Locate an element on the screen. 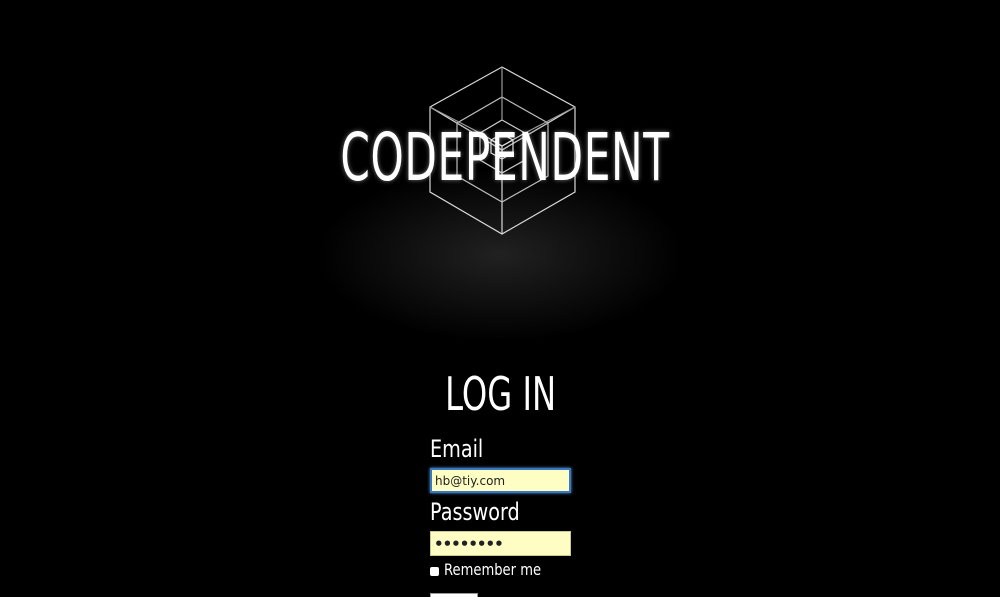 Image resolution: width=1000 pixels, height=597 pixels. email-label: Email is located at coordinates (457, 449).